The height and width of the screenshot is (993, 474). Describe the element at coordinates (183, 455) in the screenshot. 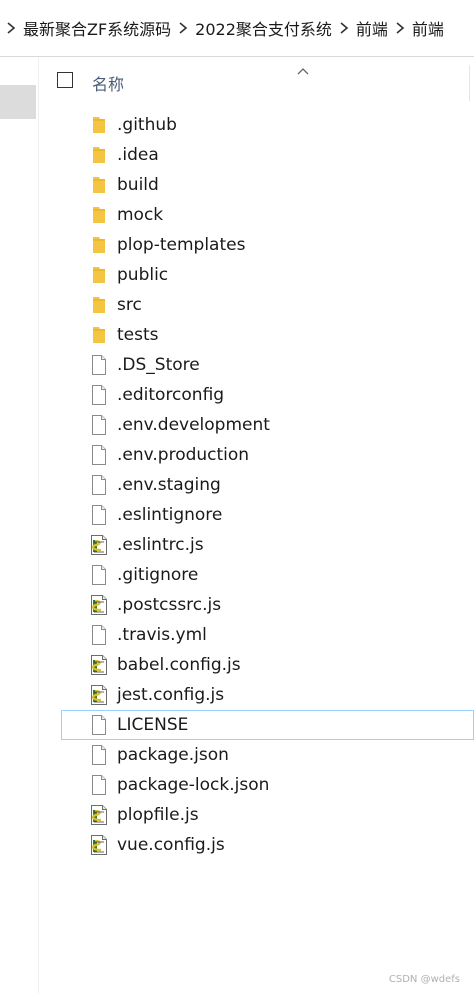

I see `file-name: .env.production` at that location.